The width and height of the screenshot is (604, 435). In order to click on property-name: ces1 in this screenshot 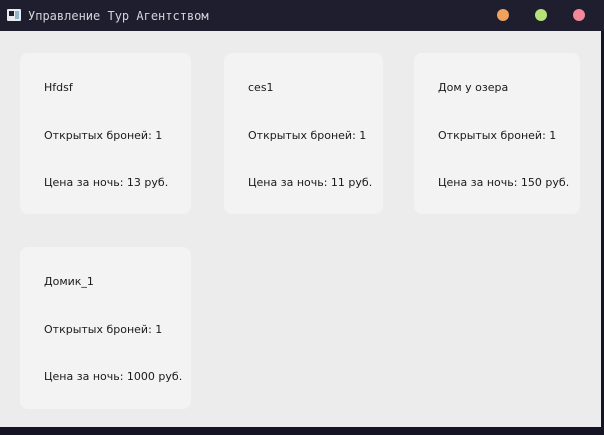, I will do `click(261, 87)`.